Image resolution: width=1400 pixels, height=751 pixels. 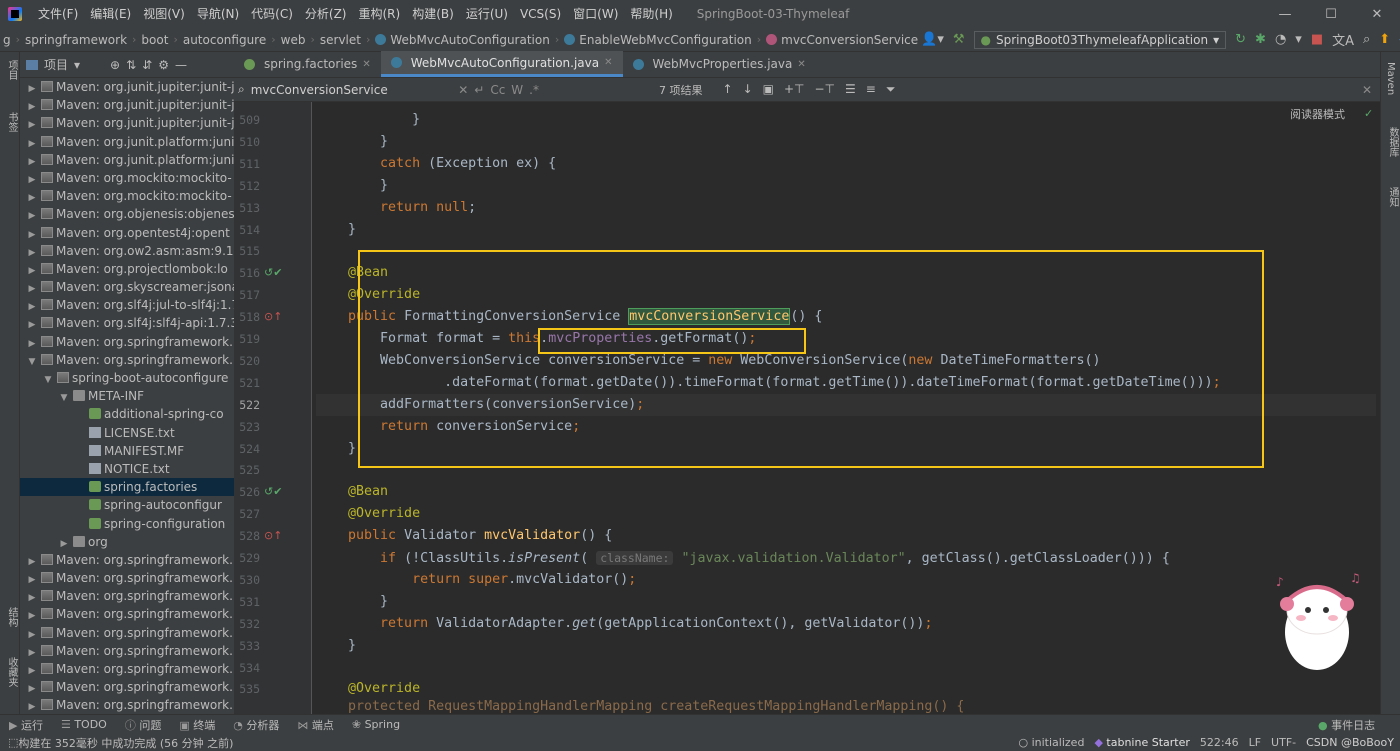 I want to click on build-hammer-icon: ⚒, so click(x=959, y=39).